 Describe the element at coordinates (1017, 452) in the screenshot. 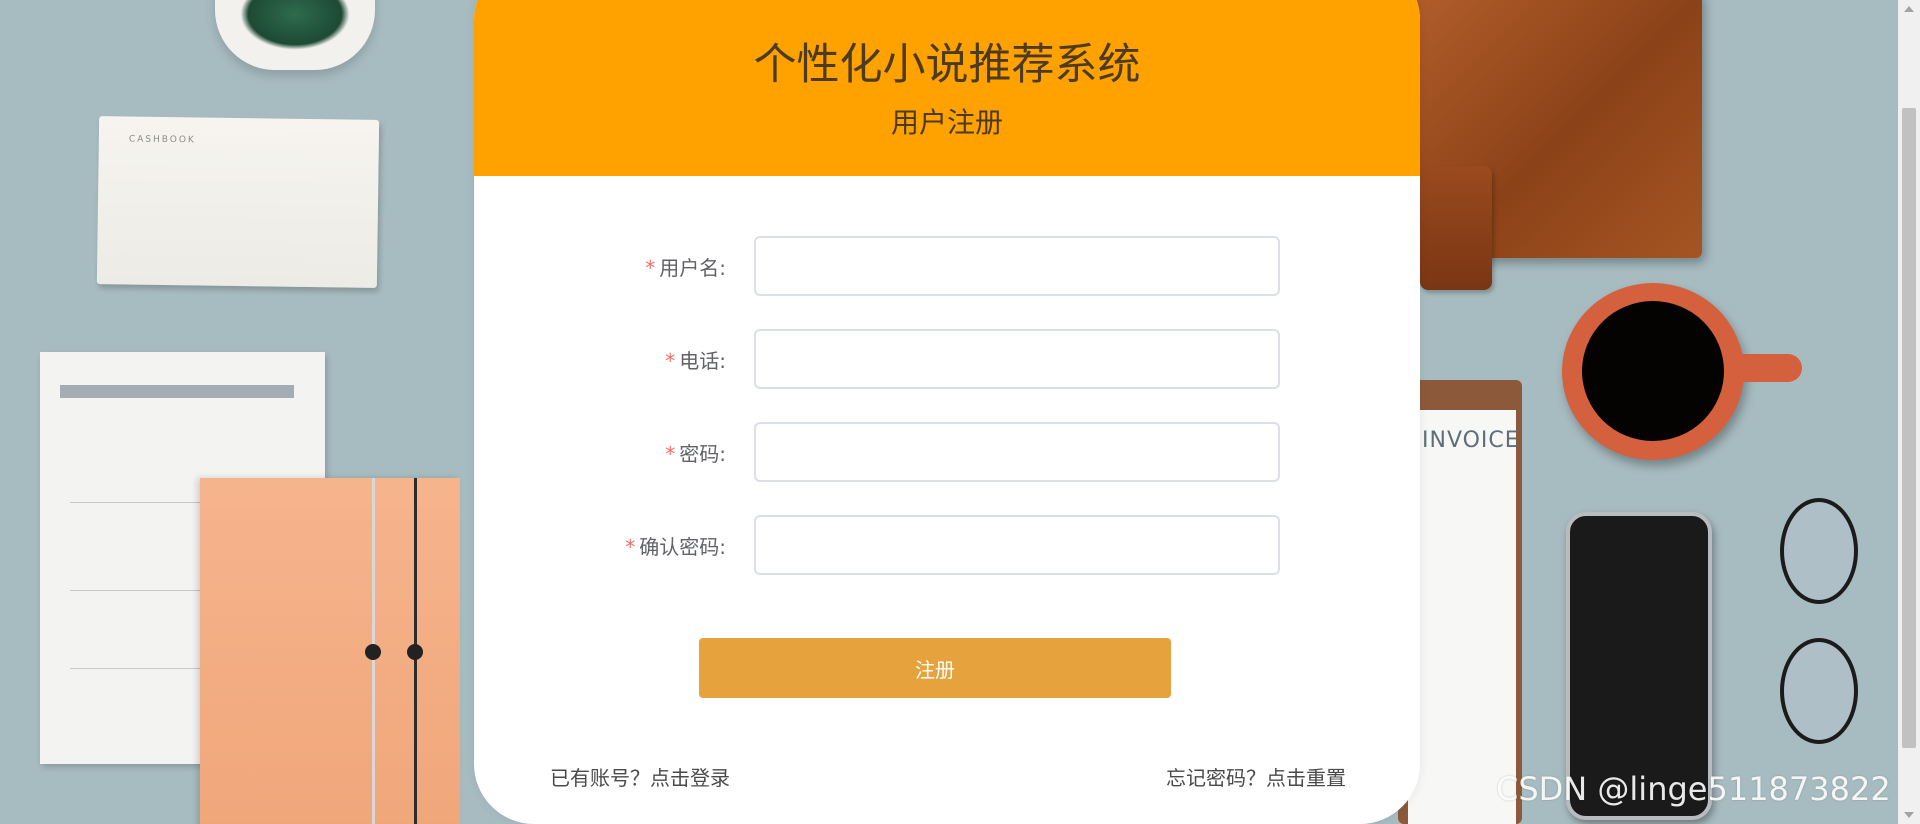

I see `password-input` at that location.